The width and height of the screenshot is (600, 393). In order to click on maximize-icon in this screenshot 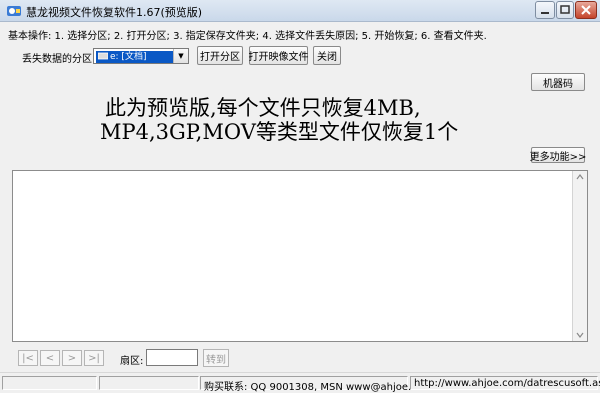, I will do `click(565, 9)`.